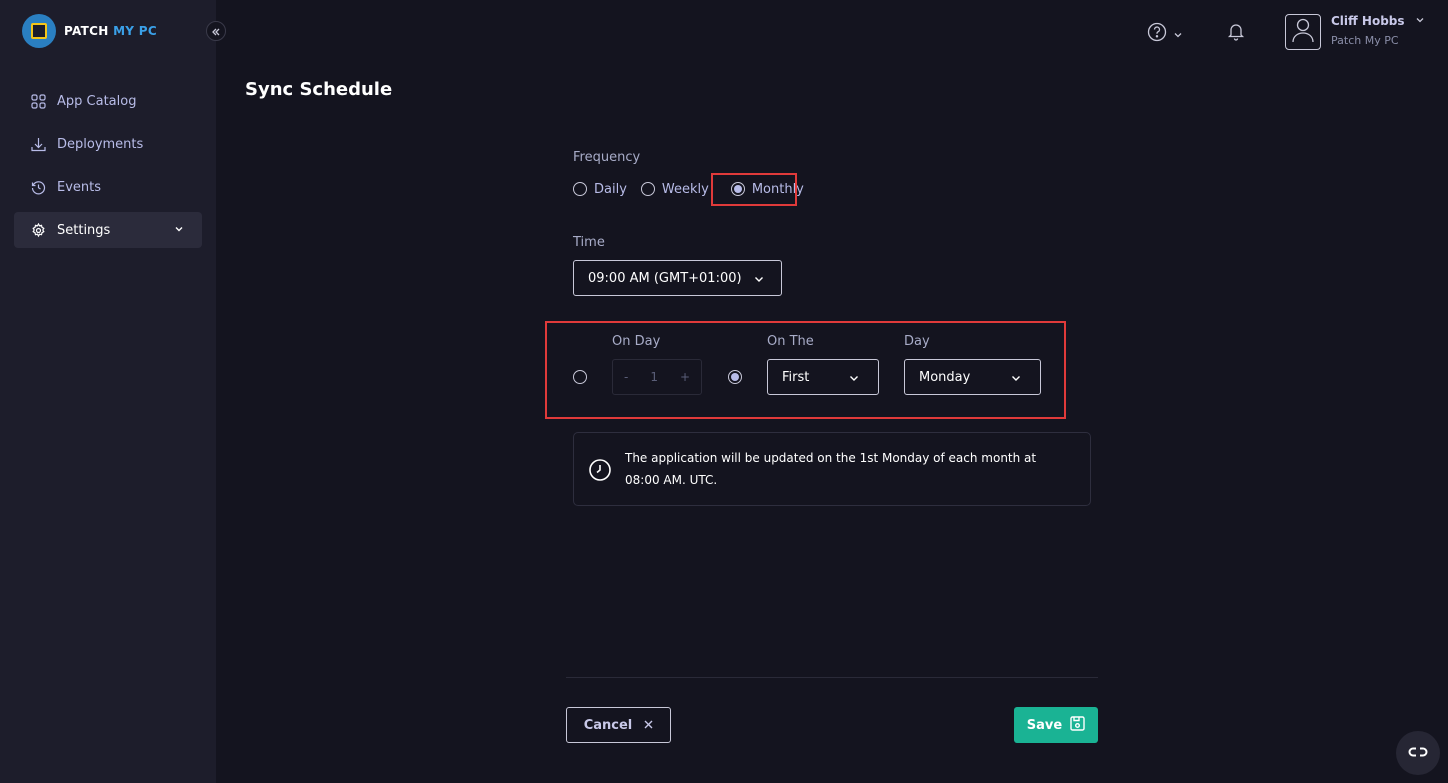 The width and height of the screenshot is (1448, 783). I want to click on frequency-option-daily: Daily, so click(600, 189).